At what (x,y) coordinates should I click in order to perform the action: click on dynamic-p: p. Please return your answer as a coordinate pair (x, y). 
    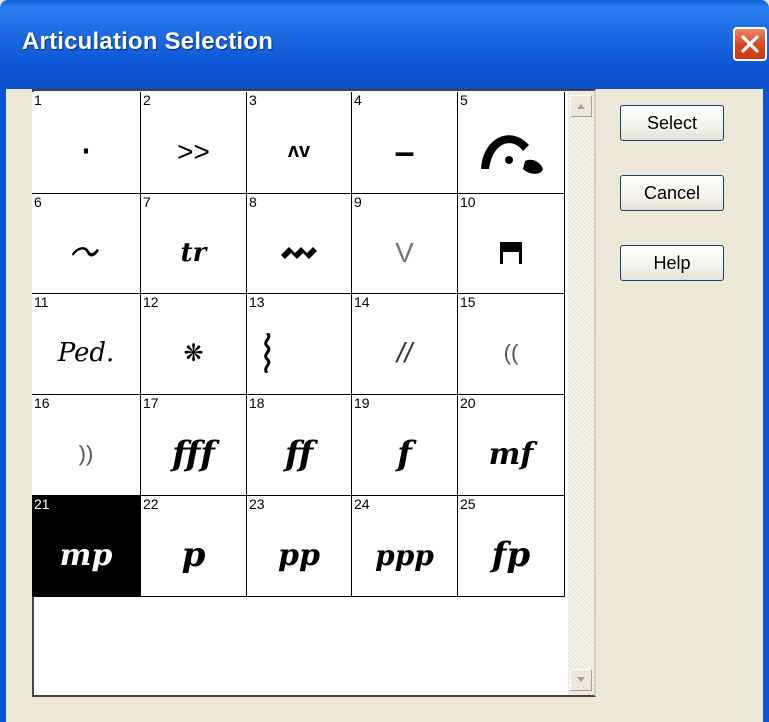
    Looking at the image, I should click on (193, 555).